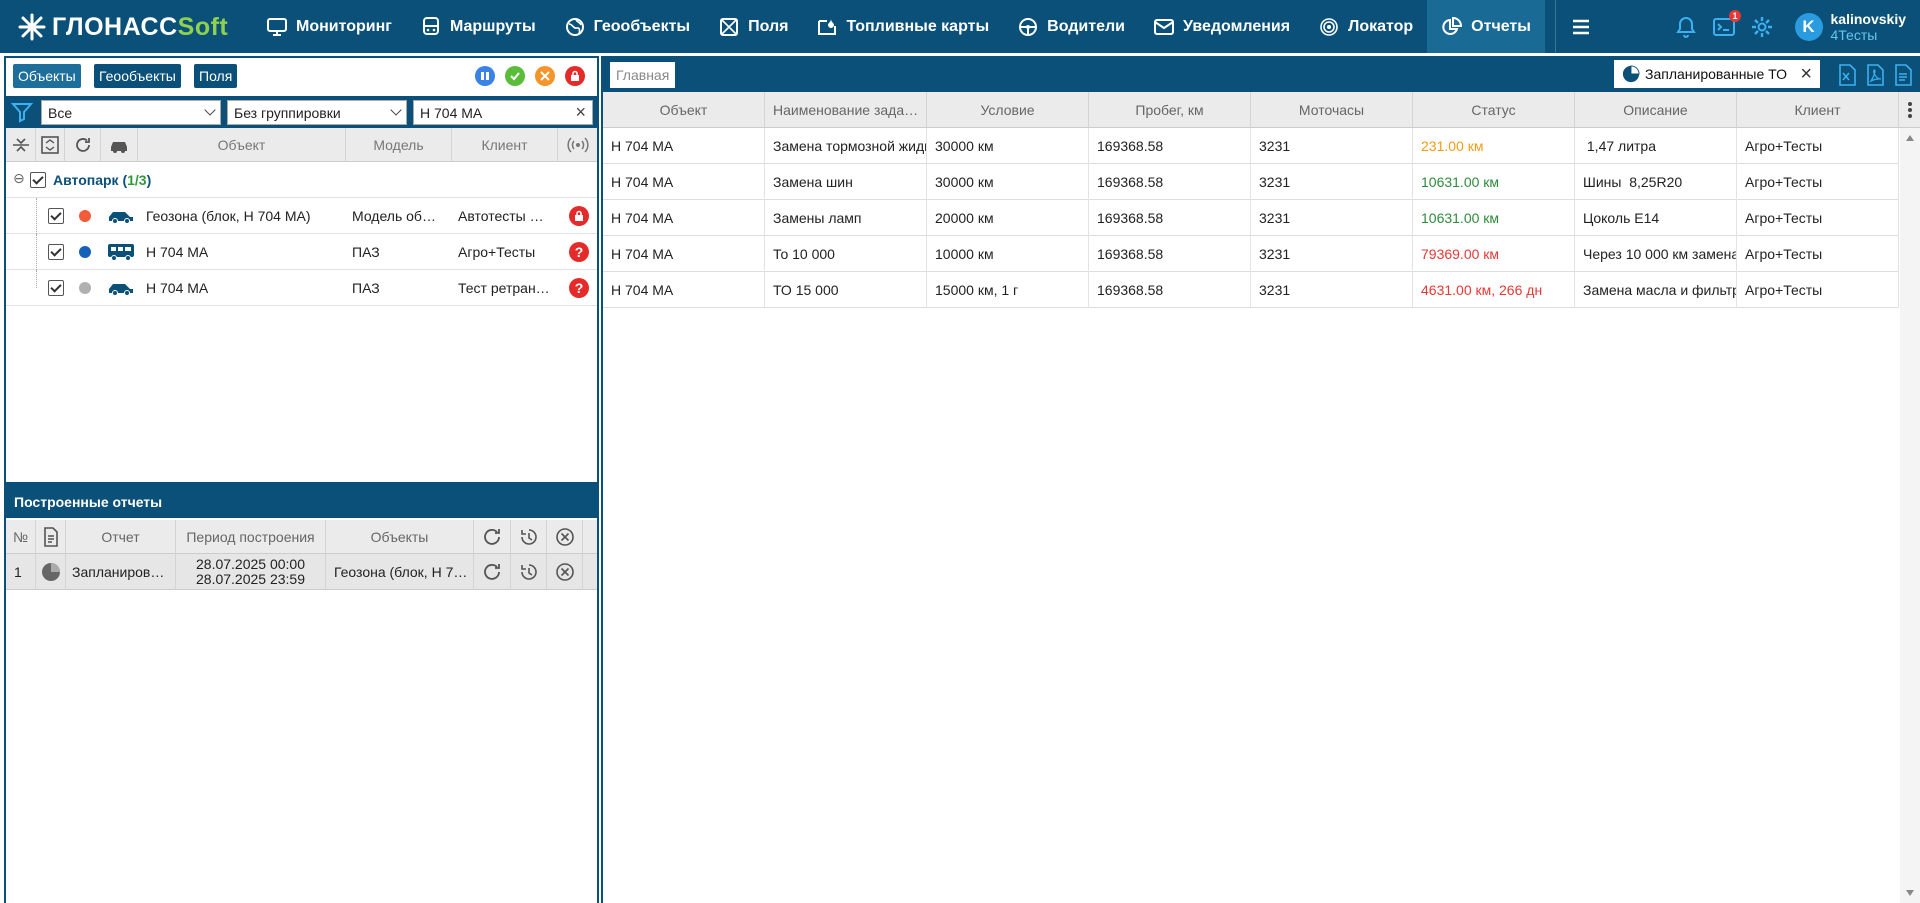 The height and width of the screenshot is (903, 1920). Describe the element at coordinates (846, 218) in the screenshot. I see `cell-task: Замены ламп` at that location.